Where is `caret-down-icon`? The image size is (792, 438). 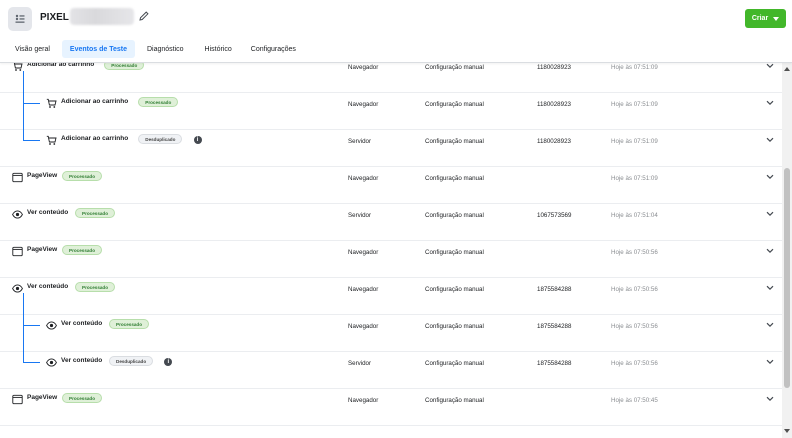 caret-down-icon is located at coordinates (776, 18).